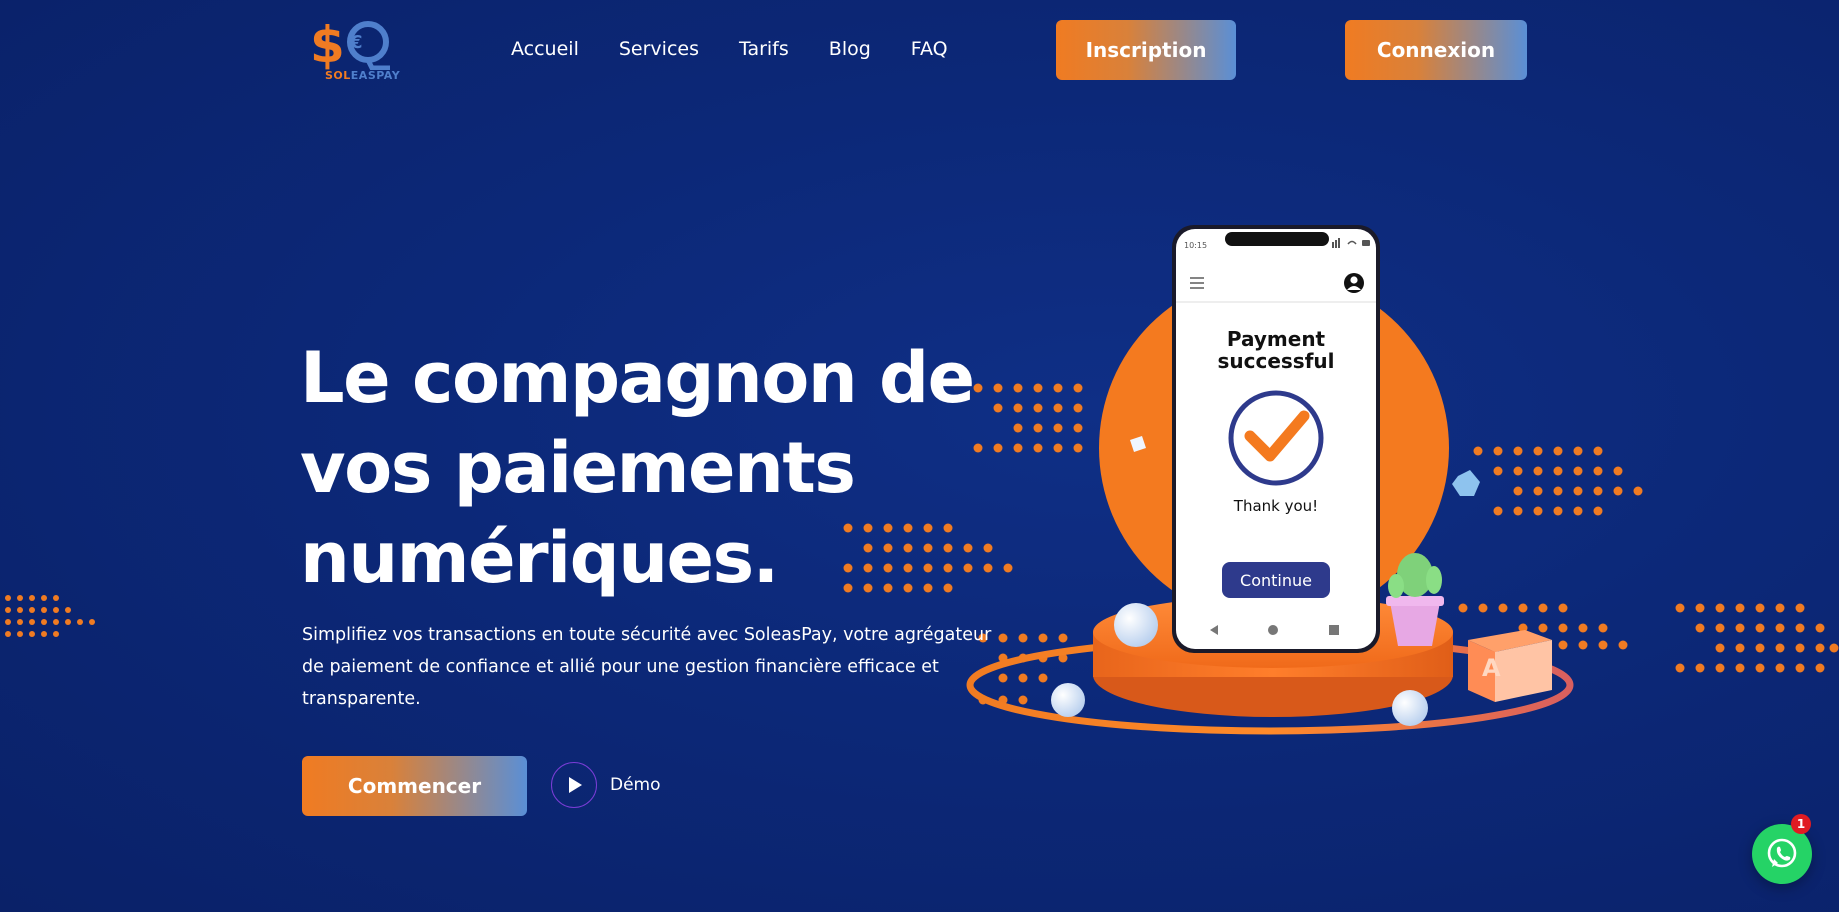 This screenshot has height=912, width=1839. Describe the element at coordinates (1436, 50) in the screenshot. I see `login-button: Connexion` at that location.